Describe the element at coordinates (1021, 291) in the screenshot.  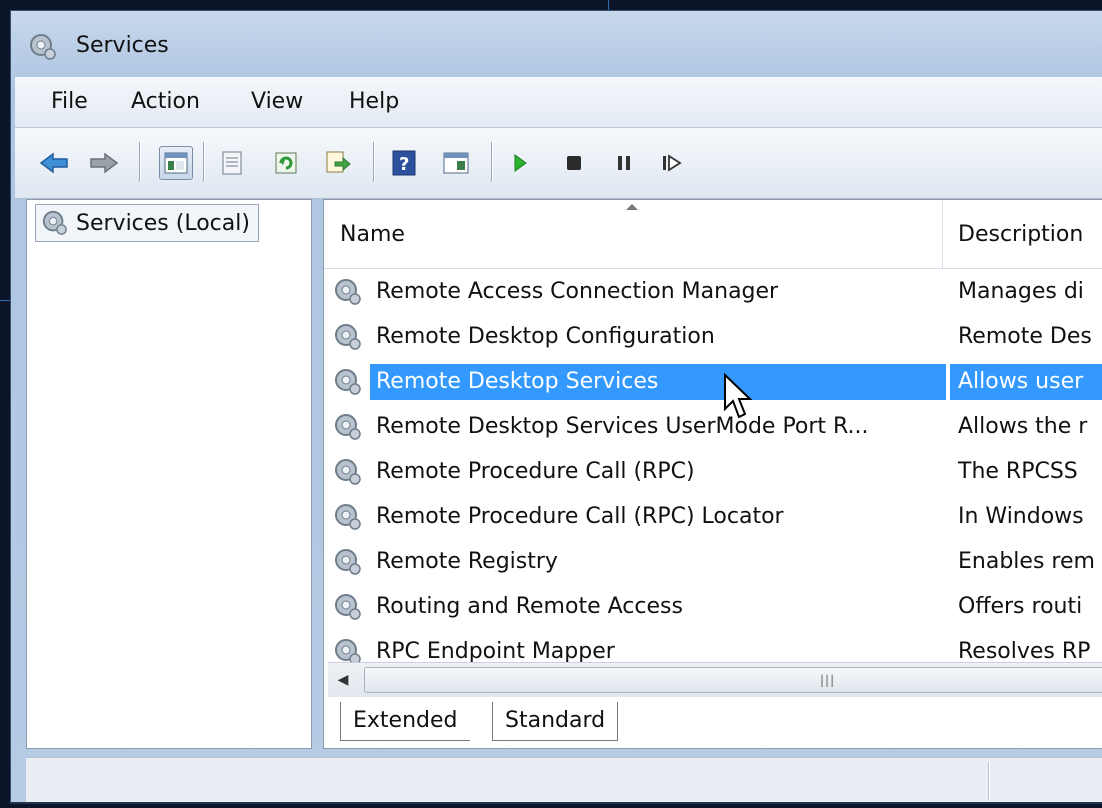
I see `service-description: Manages di` at that location.